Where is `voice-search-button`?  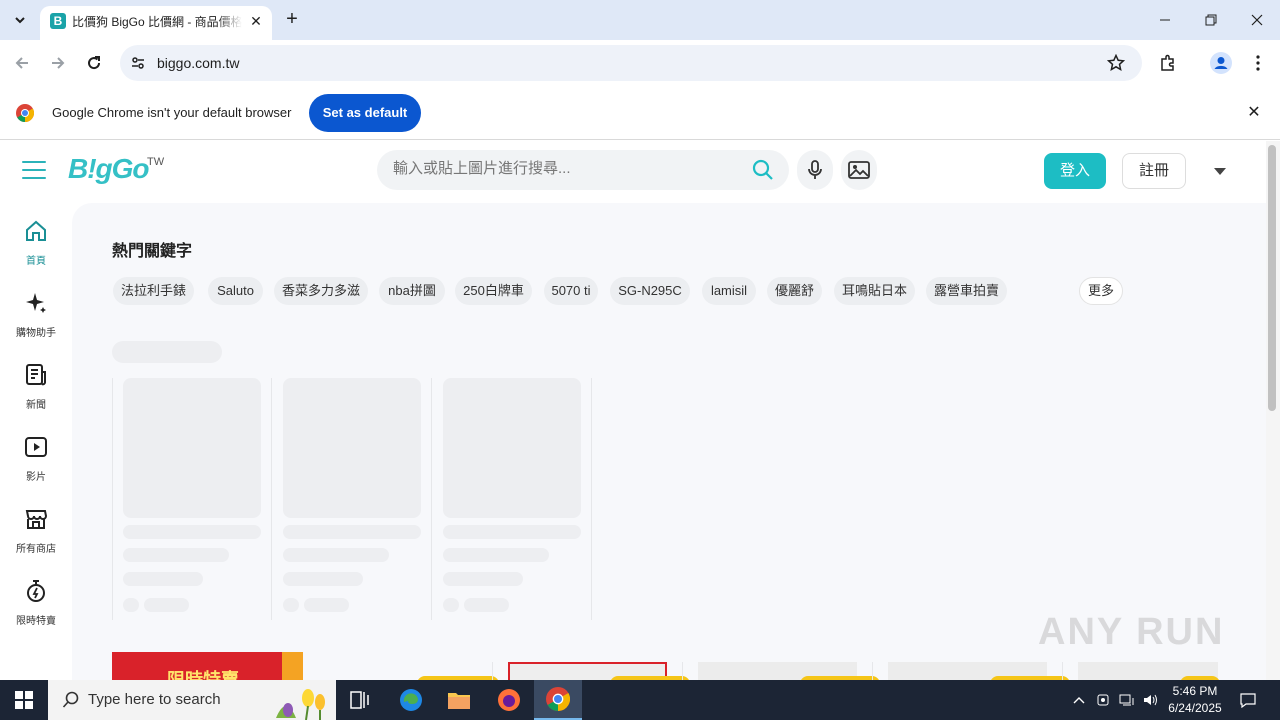 voice-search-button is located at coordinates (815, 170).